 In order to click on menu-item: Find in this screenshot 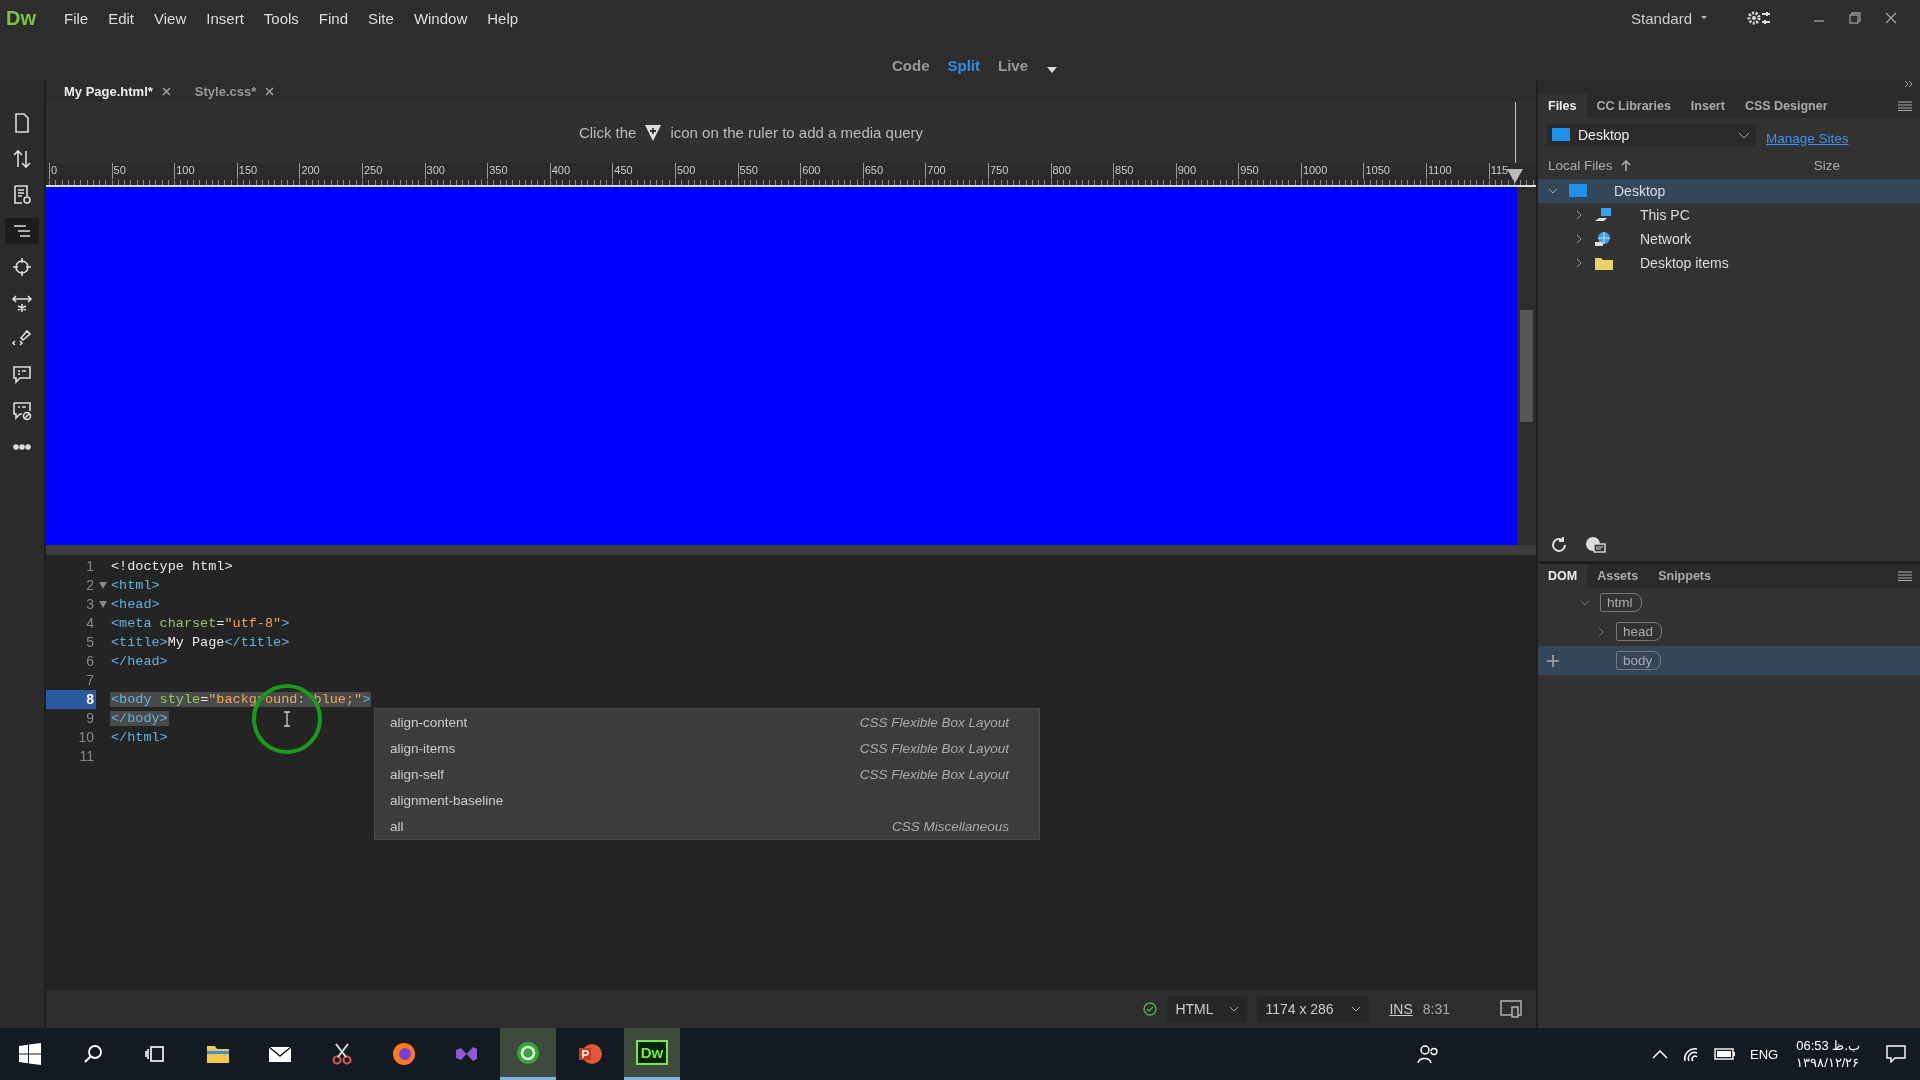, I will do `click(333, 18)`.